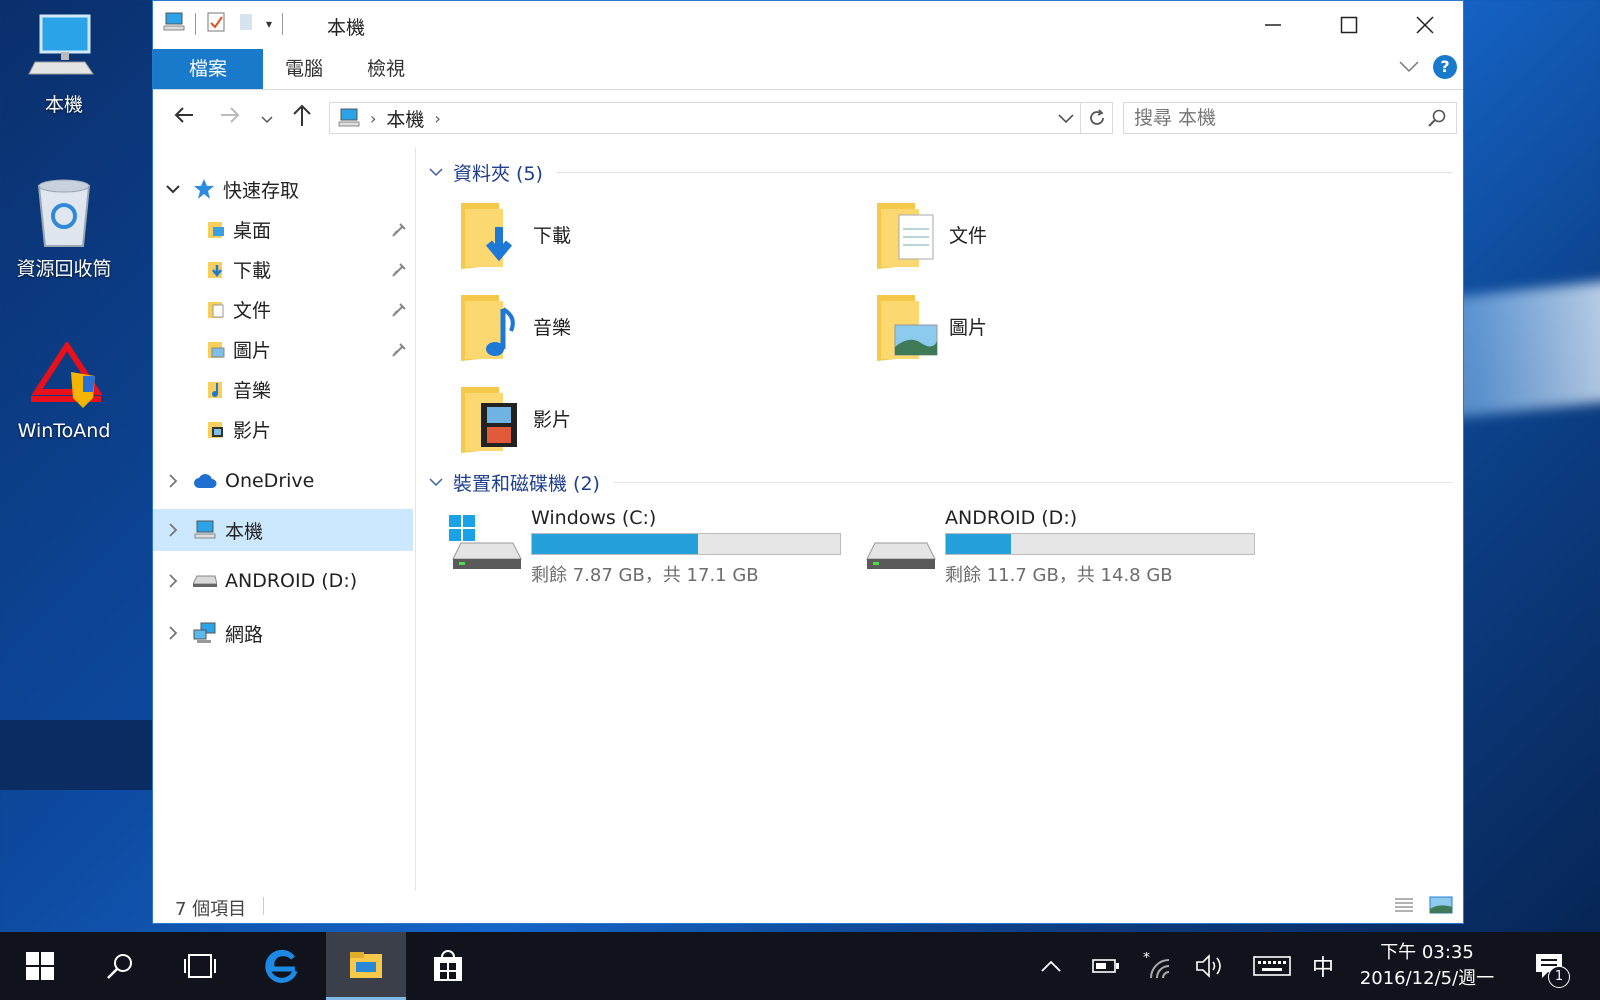 This screenshot has height=1000, width=1600. I want to click on nav-item-documents: 文件, so click(283, 309).